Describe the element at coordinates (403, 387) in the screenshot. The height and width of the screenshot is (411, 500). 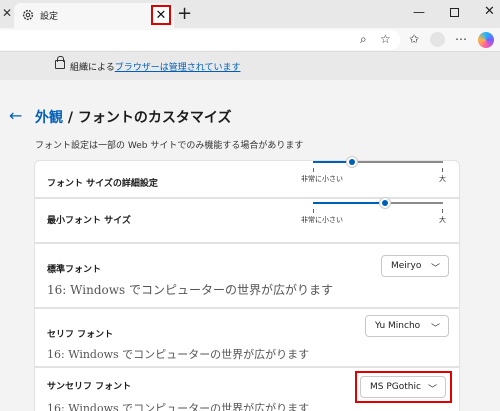
I see `highlight-box` at that location.